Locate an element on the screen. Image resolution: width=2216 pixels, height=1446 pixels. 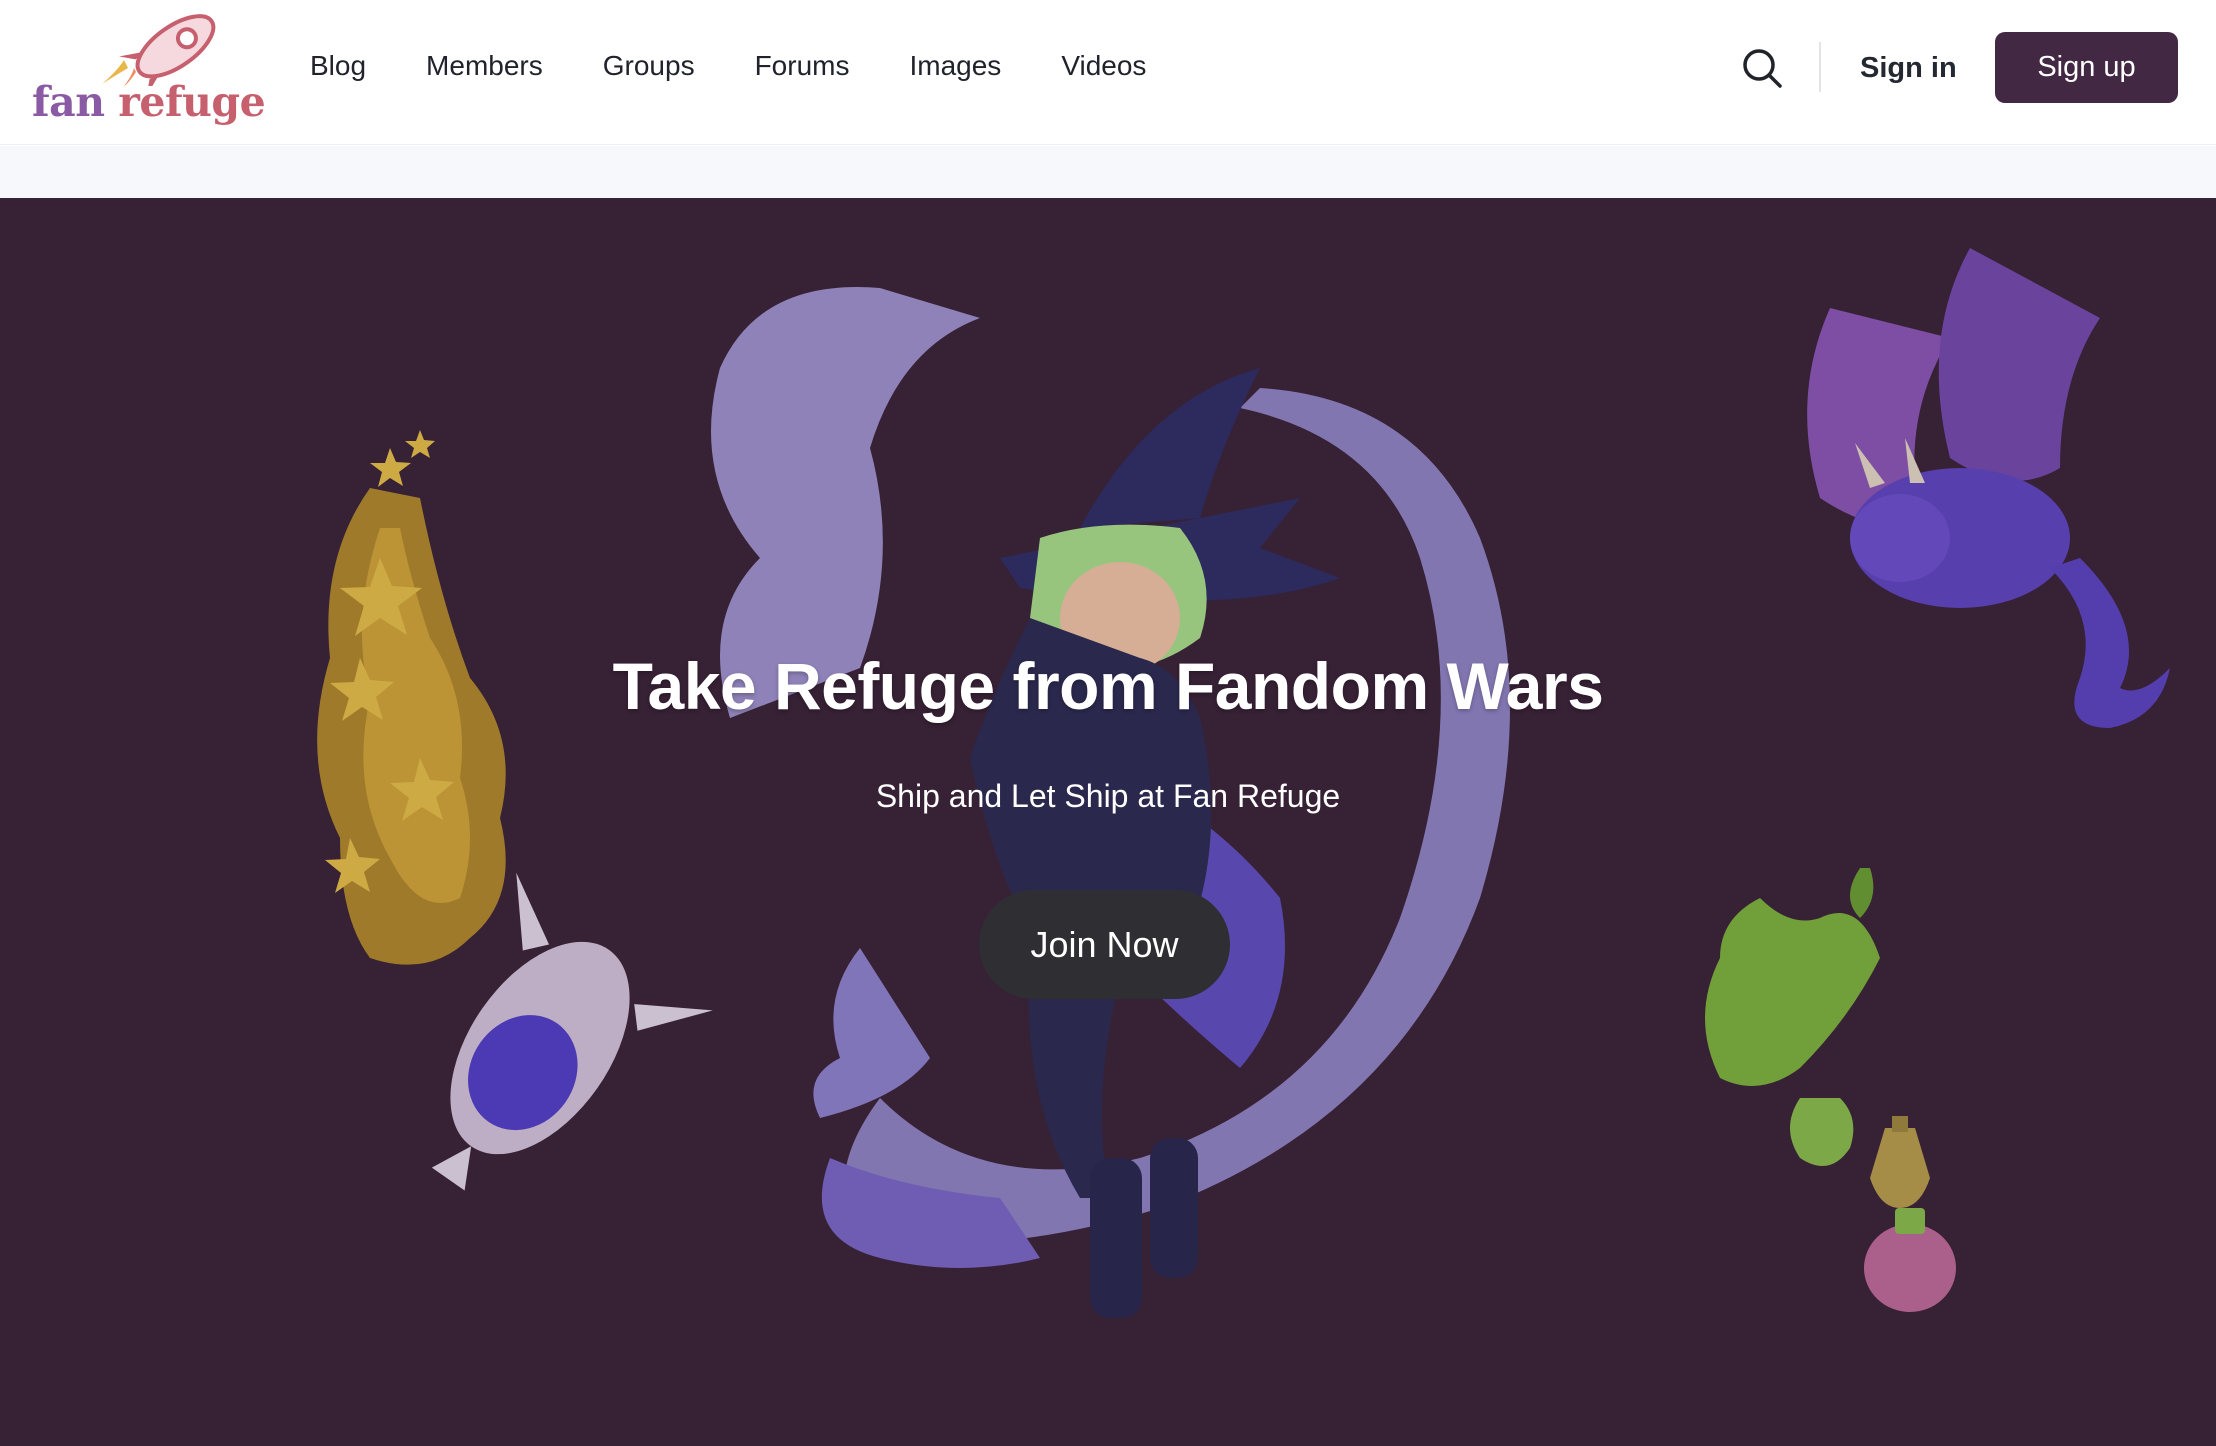
nav-videos: Videos is located at coordinates (1103, 66).